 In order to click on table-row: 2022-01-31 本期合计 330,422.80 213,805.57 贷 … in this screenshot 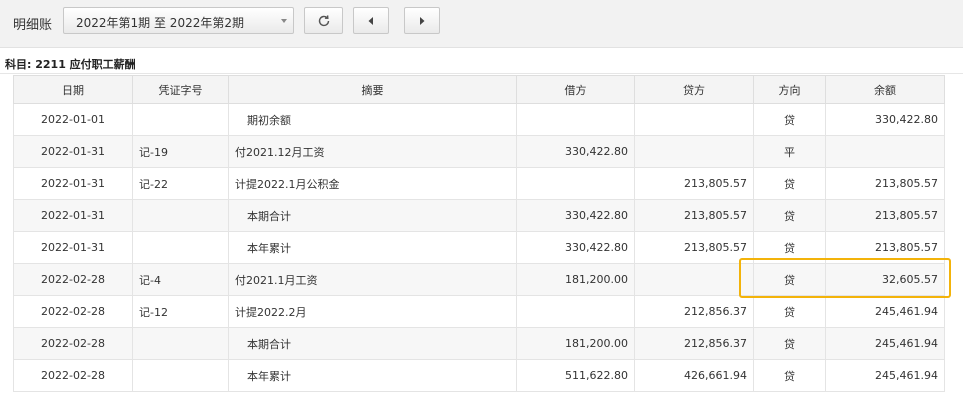, I will do `click(479, 215)`.